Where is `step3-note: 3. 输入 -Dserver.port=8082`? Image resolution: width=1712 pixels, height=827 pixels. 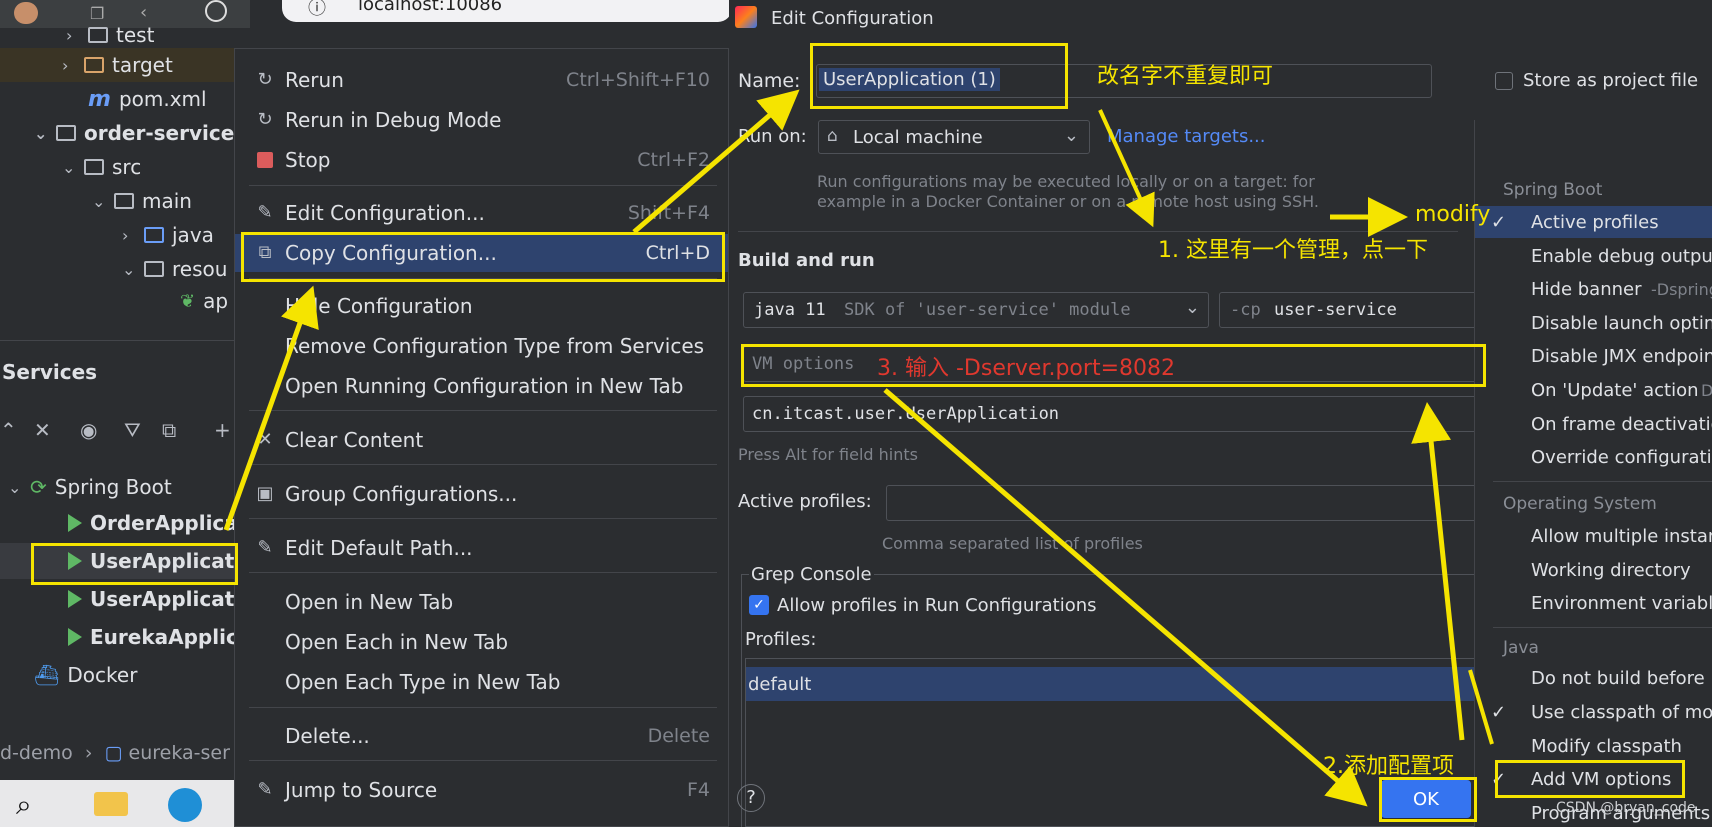 step3-note: 3. 输入 -Dserver.port=8082 is located at coordinates (1026, 368).